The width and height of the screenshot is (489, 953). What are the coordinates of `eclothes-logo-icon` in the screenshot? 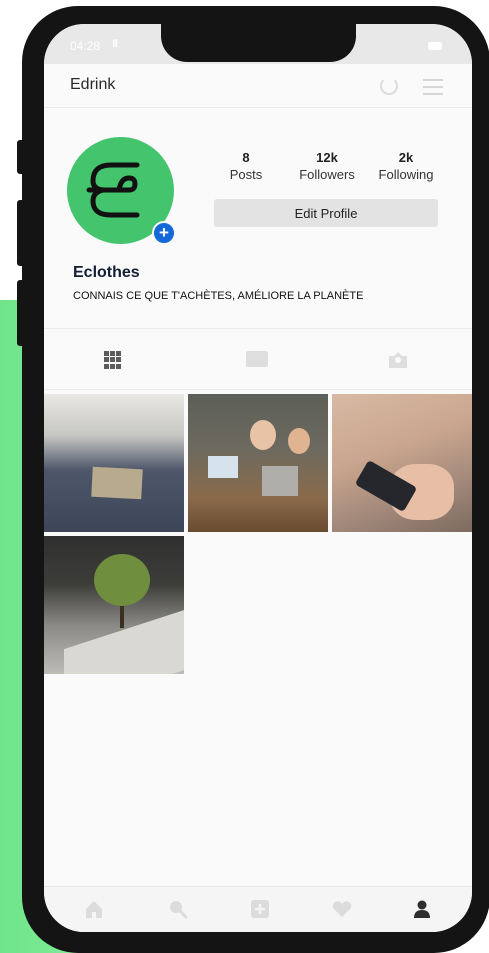 It's located at (113, 190).